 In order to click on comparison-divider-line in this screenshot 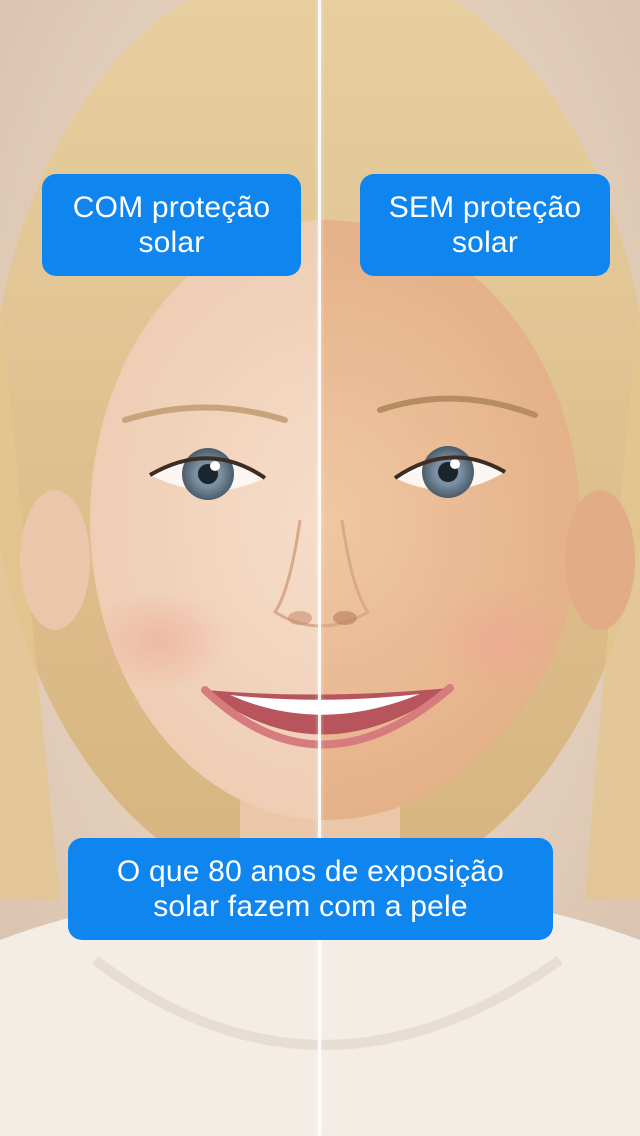, I will do `click(319, 568)`.